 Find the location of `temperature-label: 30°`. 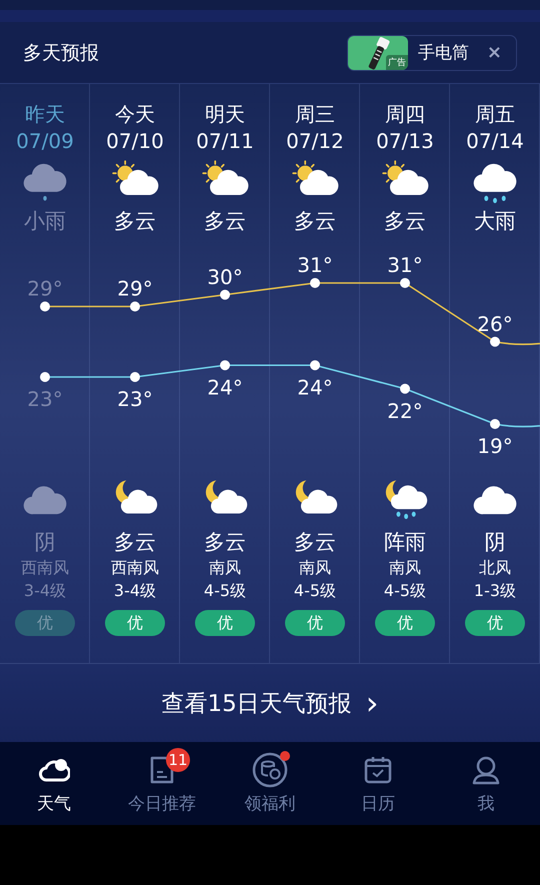

temperature-label: 30° is located at coordinates (225, 276).